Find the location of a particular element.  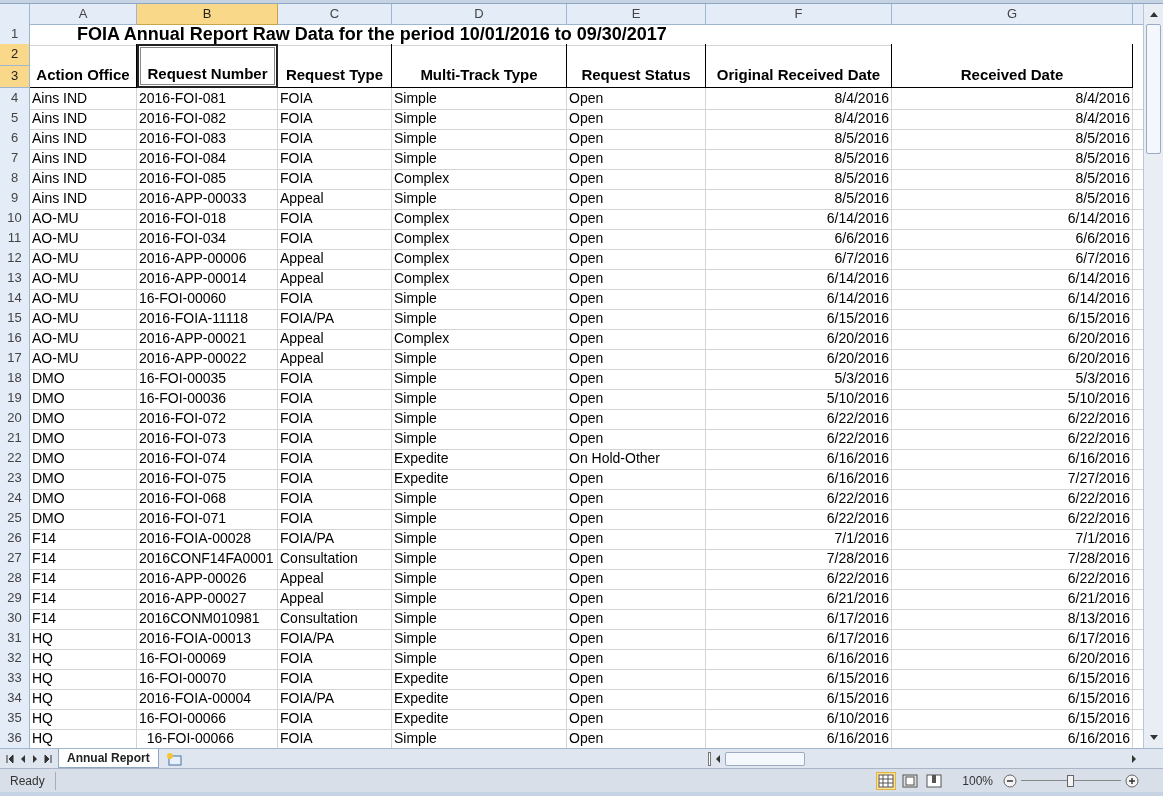

row-header: 16 is located at coordinates (15, 339).